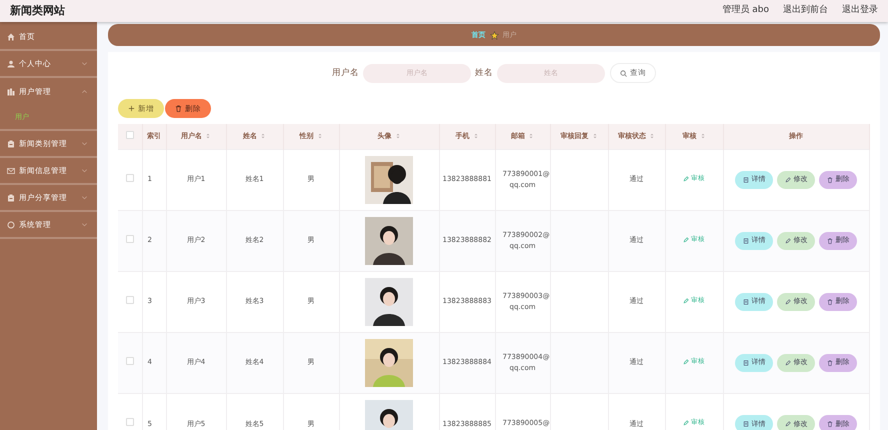 The width and height of the screenshot is (888, 430). Describe the element at coordinates (11, 170) in the screenshot. I see `envelope-icon` at that location.